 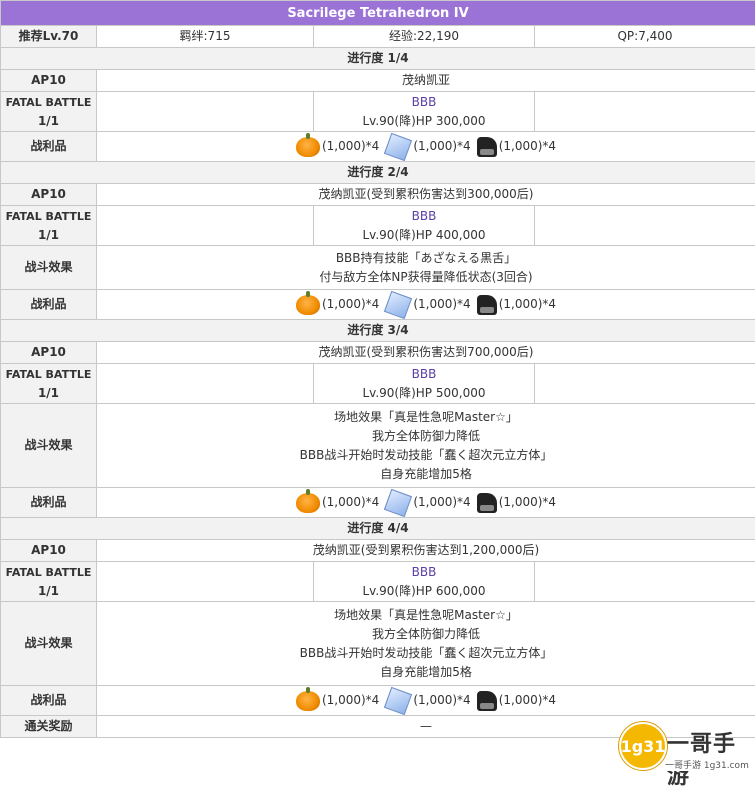 I want to click on stage-location: 茂纳凯亚(受到累积伤害达到1,200,000后), so click(x=426, y=551).